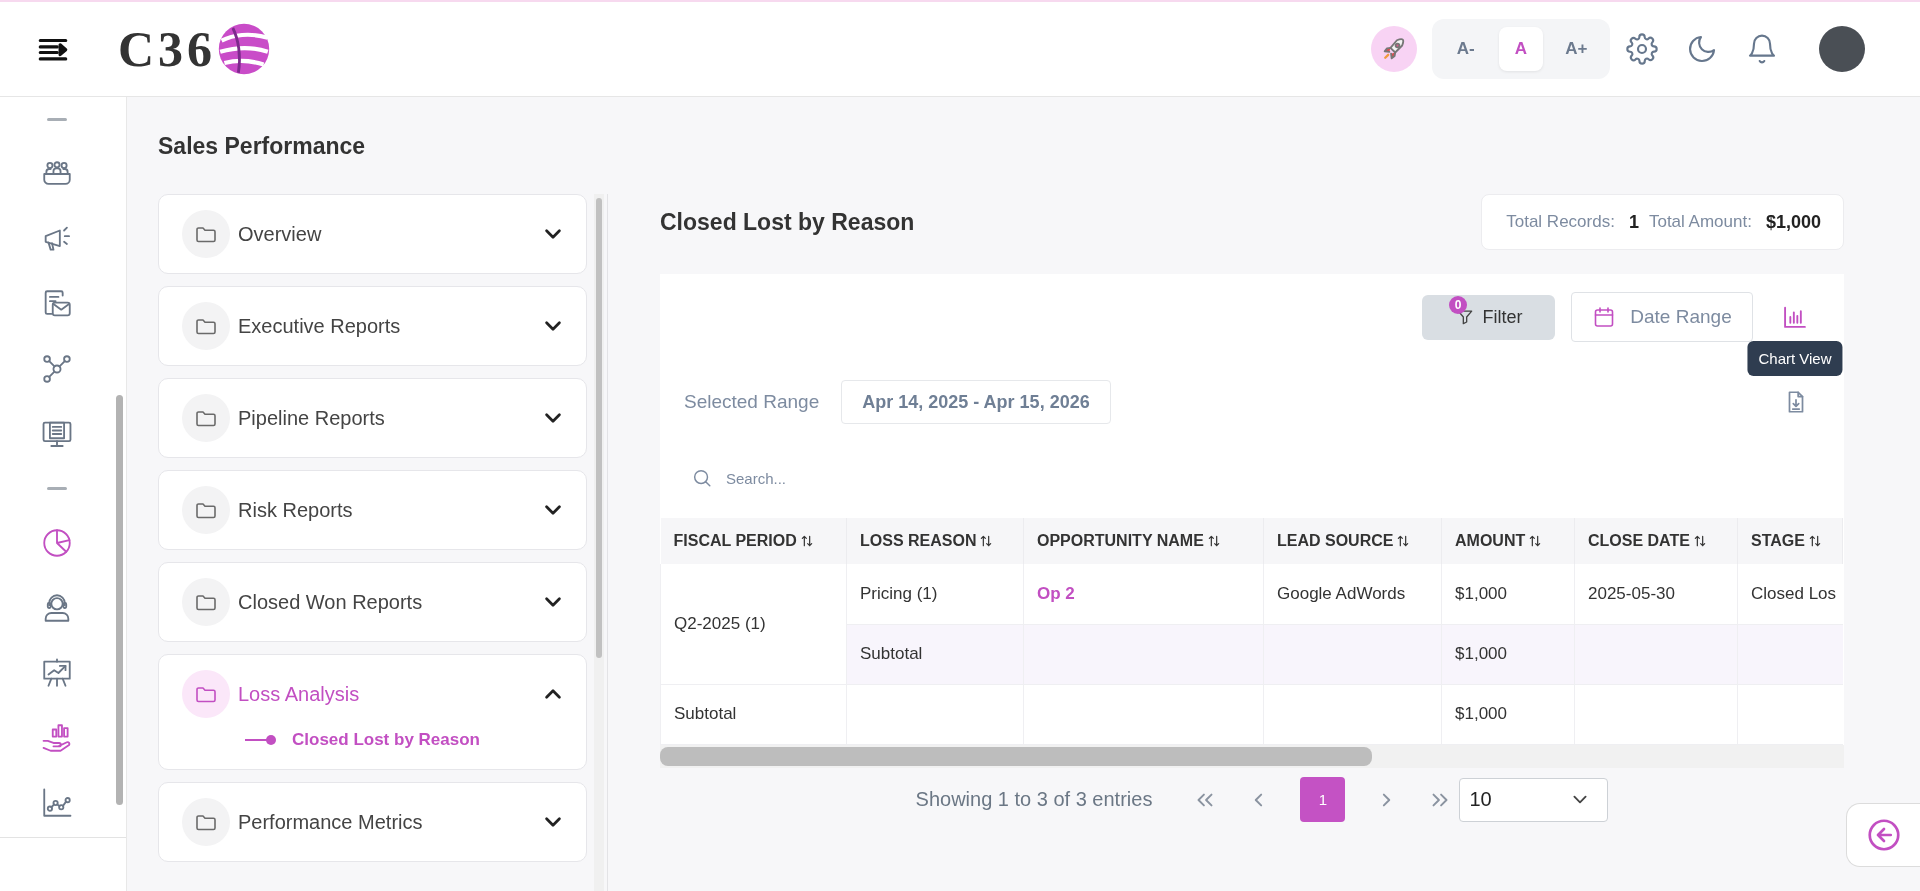 The height and width of the screenshot is (891, 1920). What do you see at coordinates (295, 510) in the screenshot?
I see `accordion-label: Risk Reports` at bounding box center [295, 510].